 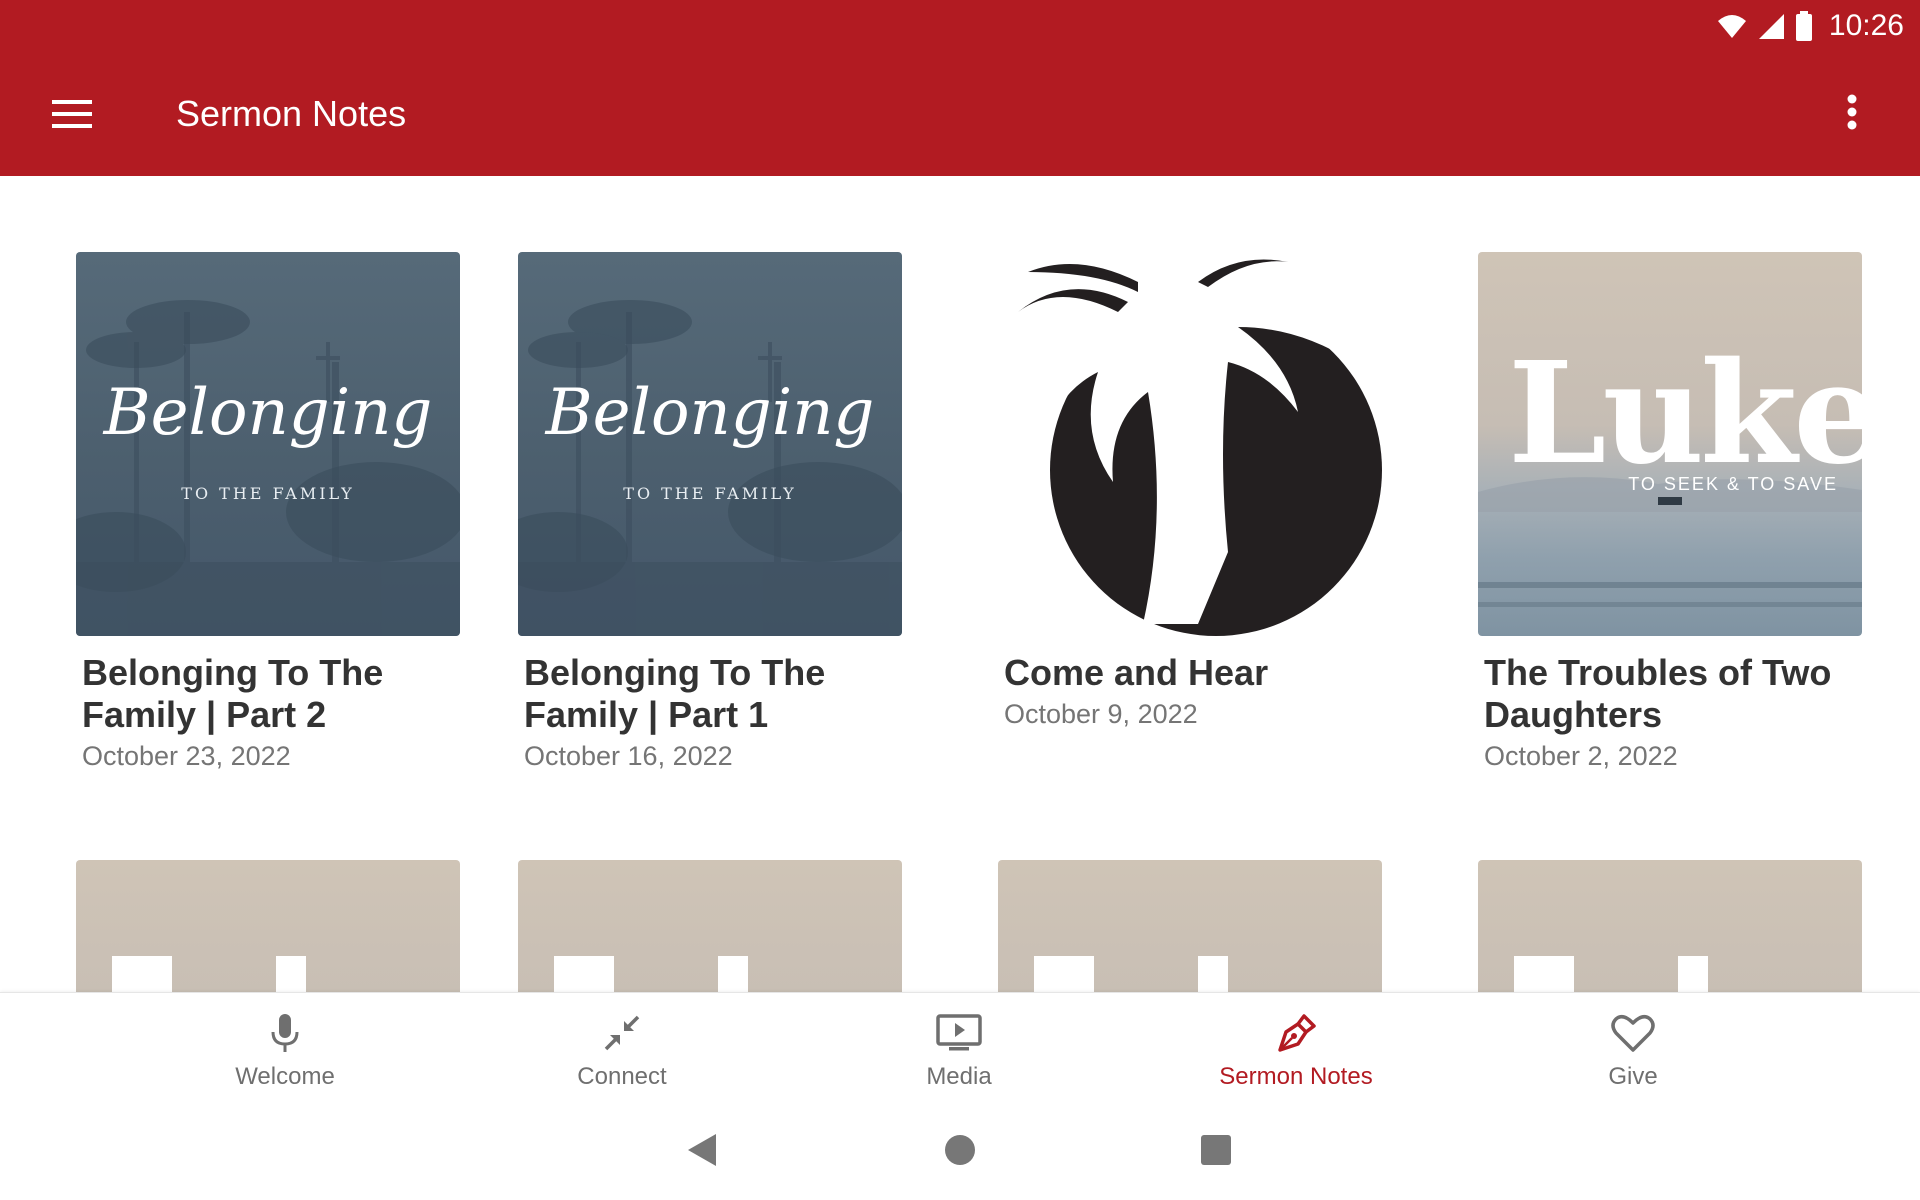 I want to click on recents-button, so click(x=1216, y=1150).